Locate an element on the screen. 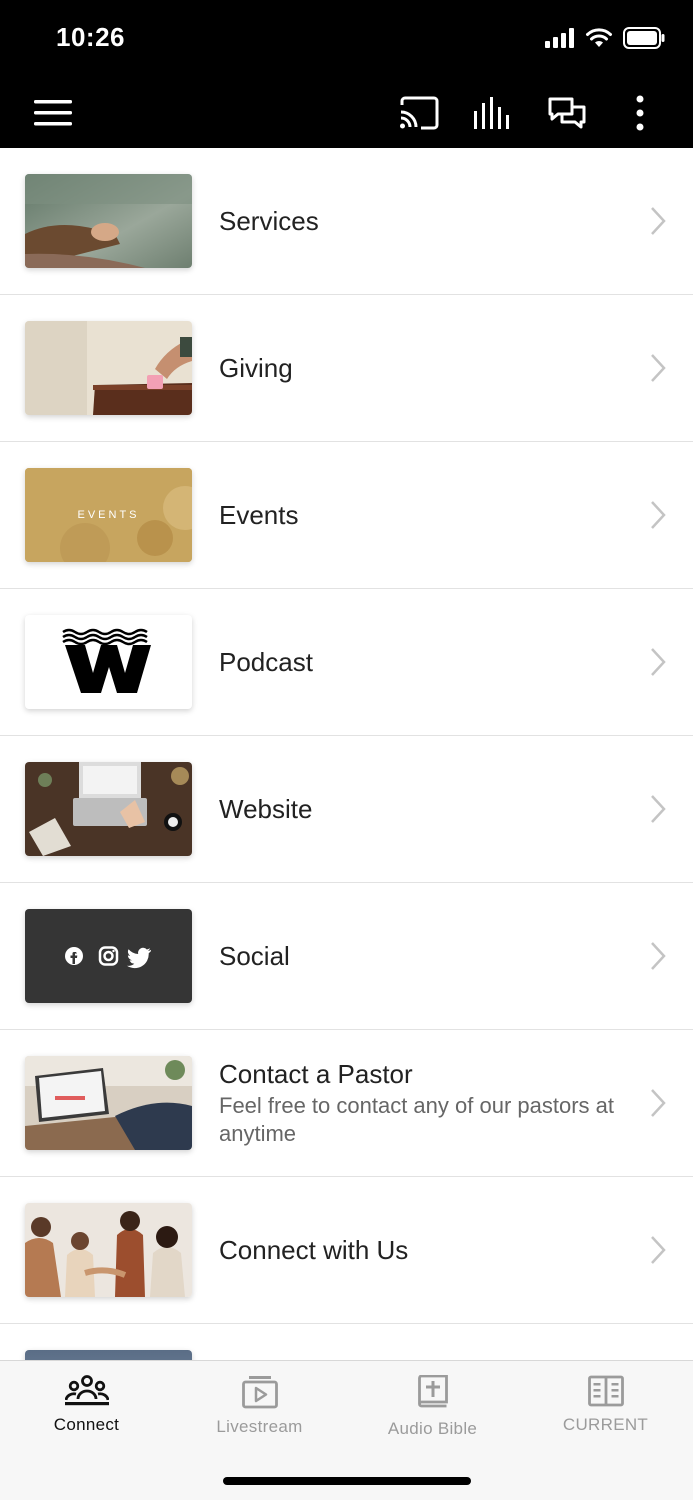 The image size is (693, 1500). list-item-giving: Giving is located at coordinates (346, 368).